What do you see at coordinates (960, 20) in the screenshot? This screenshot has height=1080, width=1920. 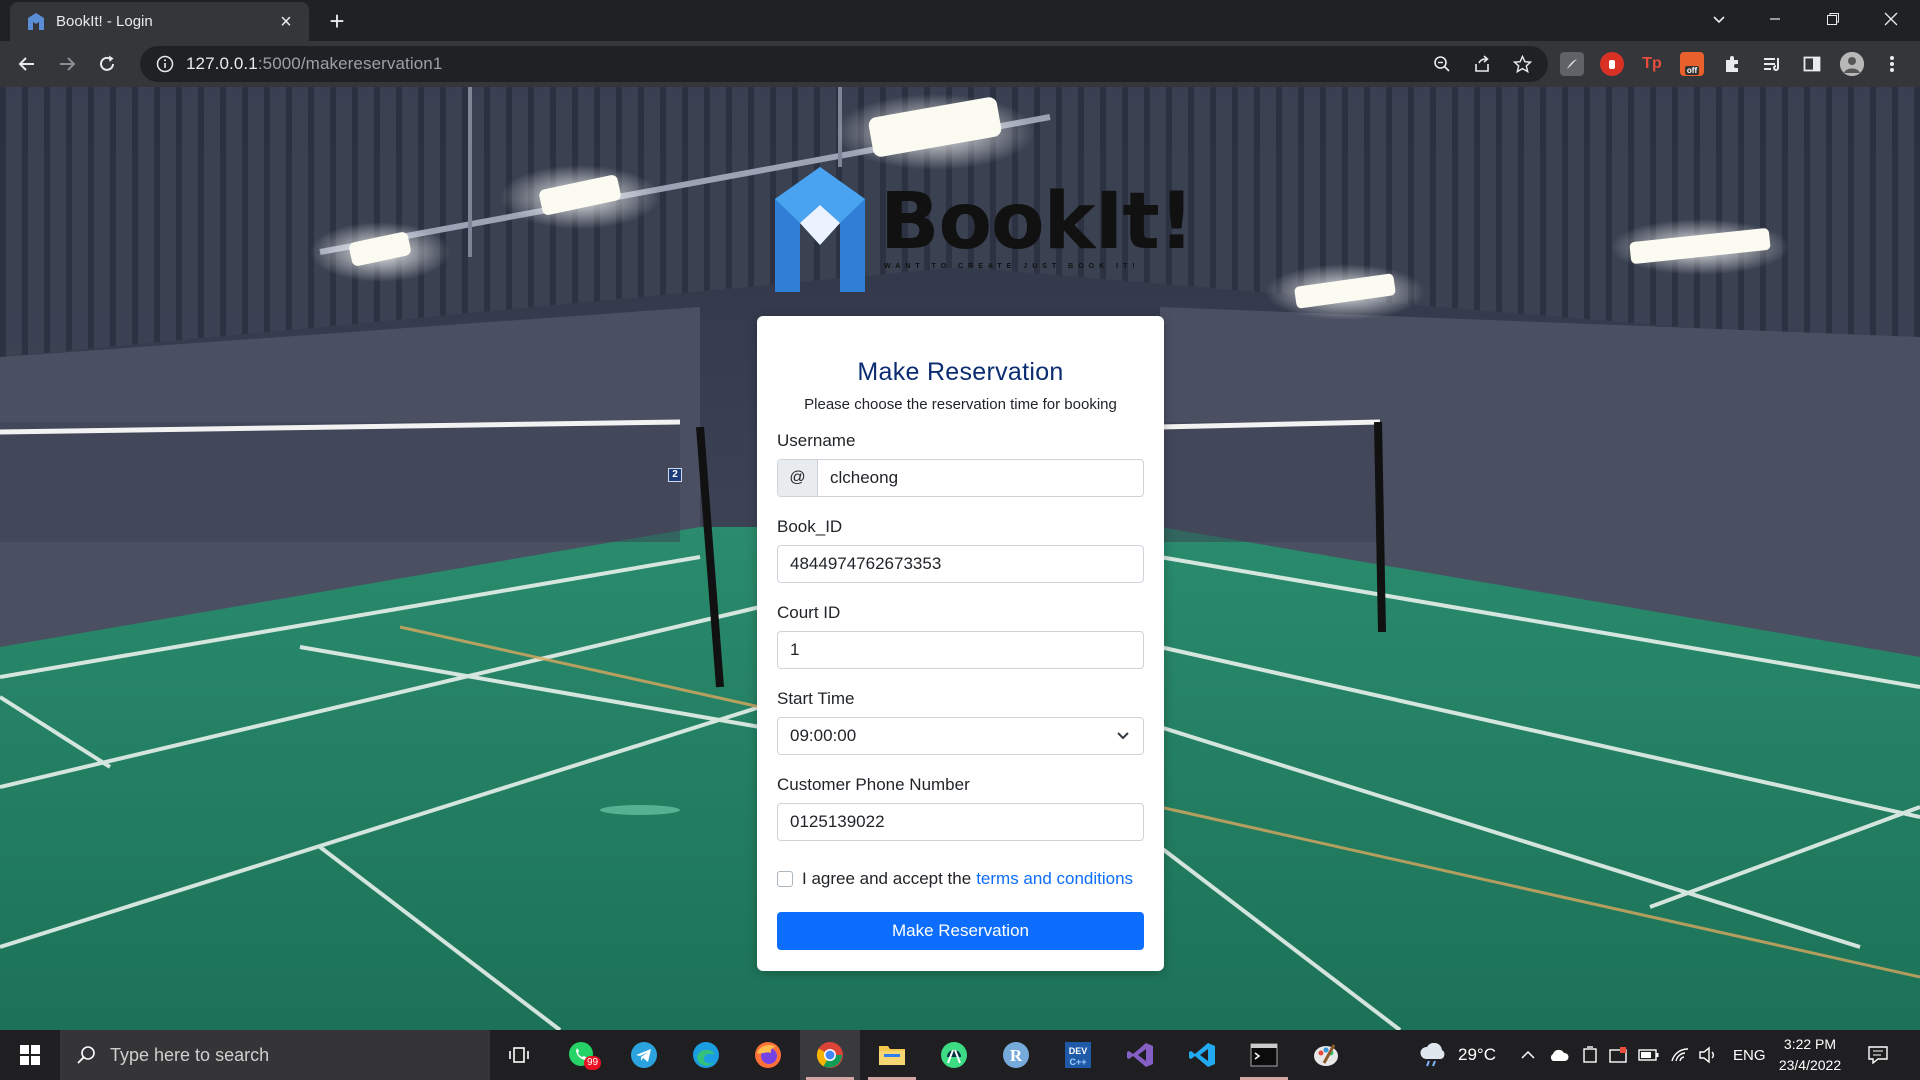 I see `browser-tabstrip: BookIt! - Login × +` at bounding box center [960, 20].